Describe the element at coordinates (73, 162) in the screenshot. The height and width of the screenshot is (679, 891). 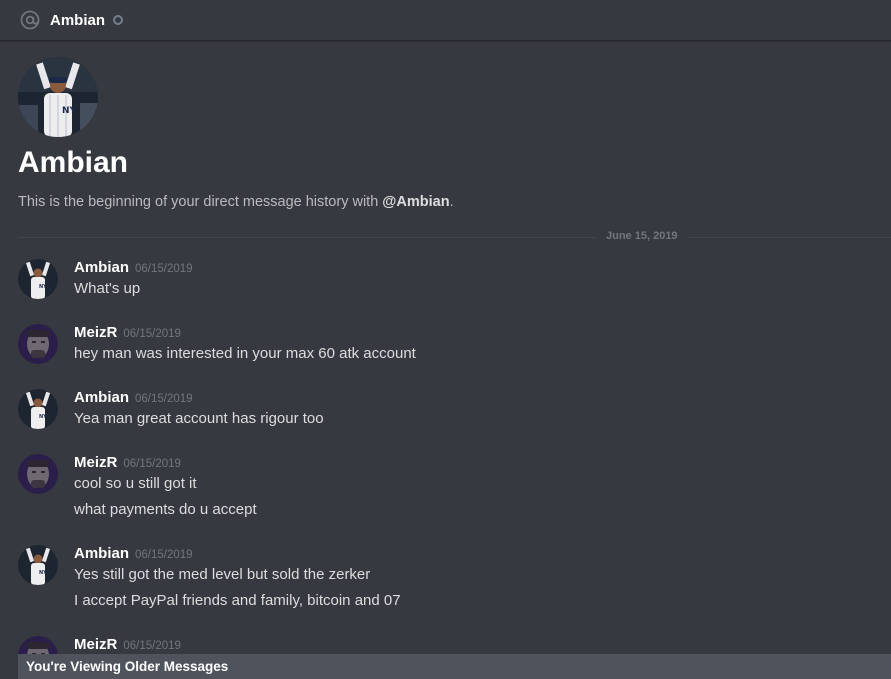
I see `intro-title: Ambian` at that location.